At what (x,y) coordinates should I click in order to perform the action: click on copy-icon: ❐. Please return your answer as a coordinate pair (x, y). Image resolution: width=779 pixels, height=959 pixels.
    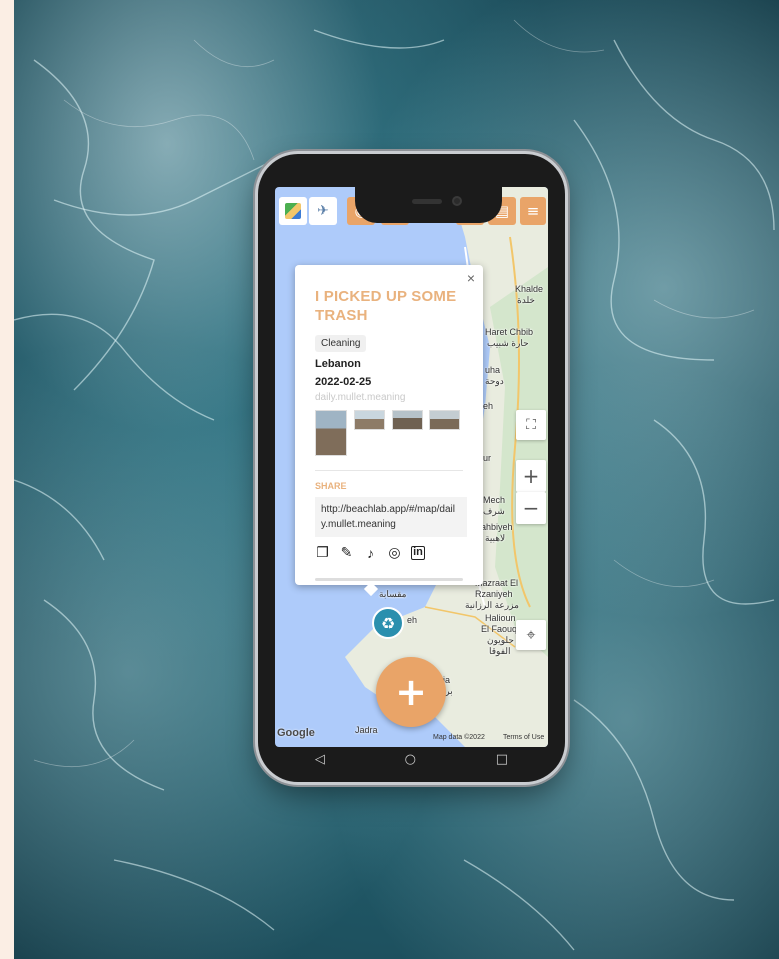
    Looking at the image, I should click on (322, 552).